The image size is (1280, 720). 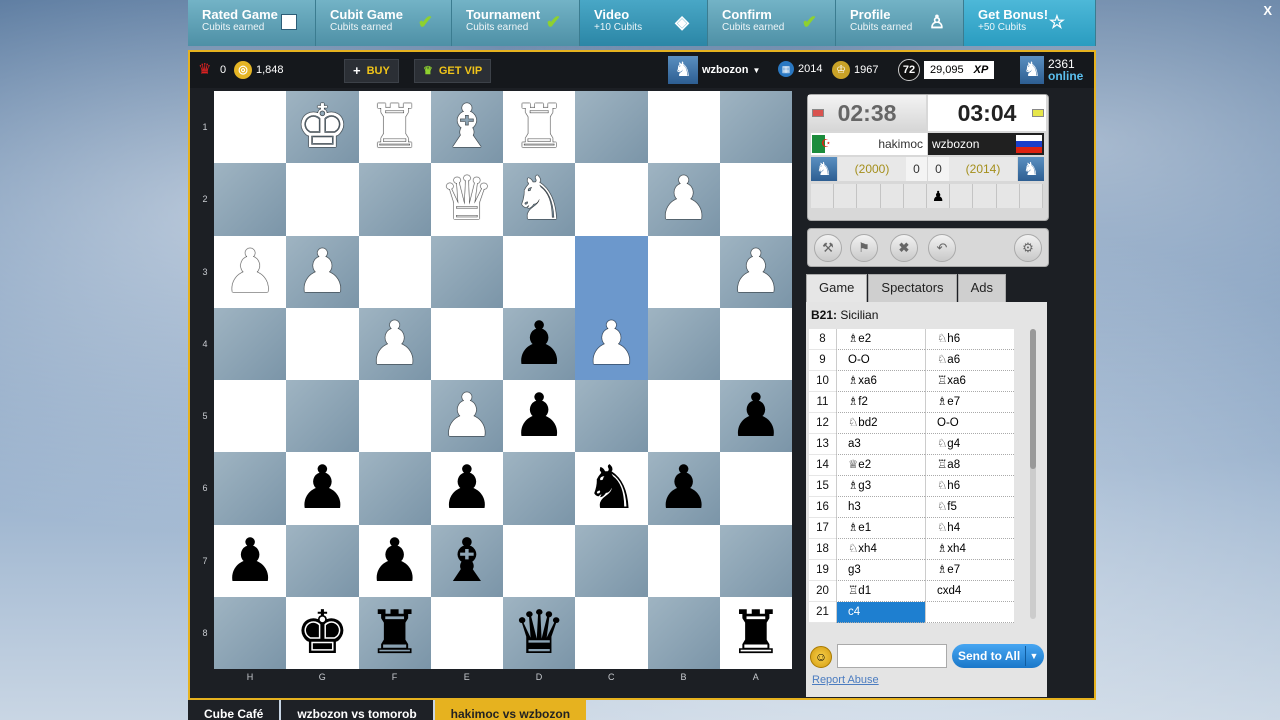 What do you see at coordinates (322, 199) in the screenshot?
I see `square-g2` at bounding box center [322, 199].